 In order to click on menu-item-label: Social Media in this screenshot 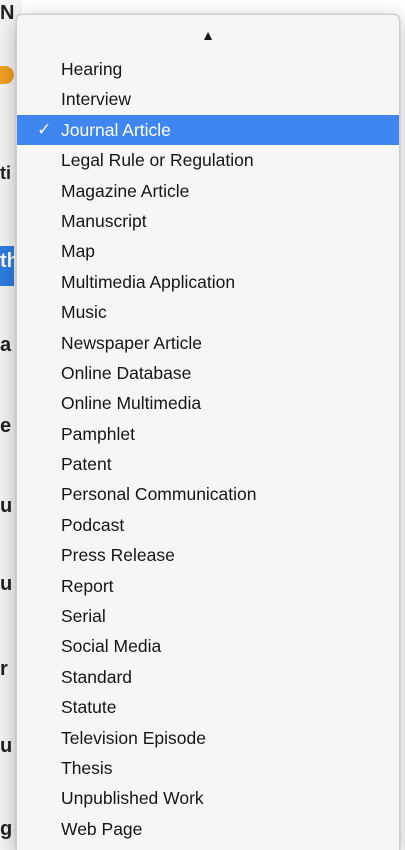, I will do `click(111, 646)`.